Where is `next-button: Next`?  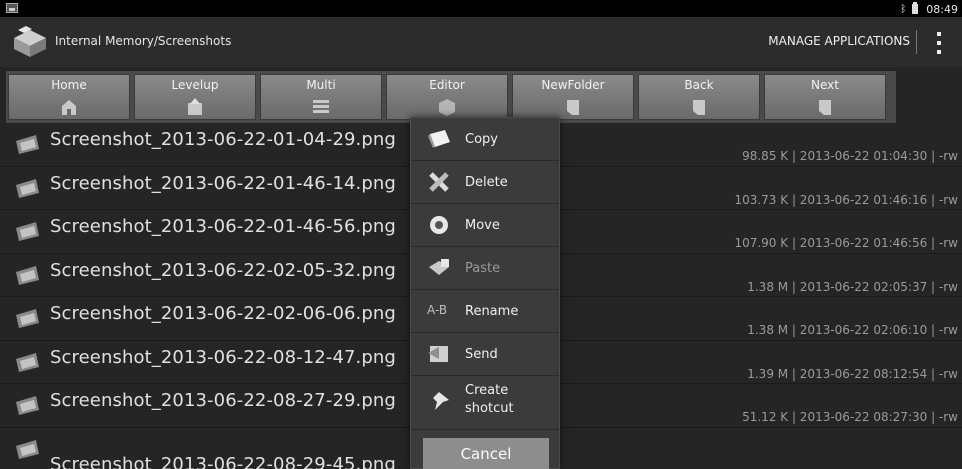
next-button: Next is located at coordinates (825, 97).